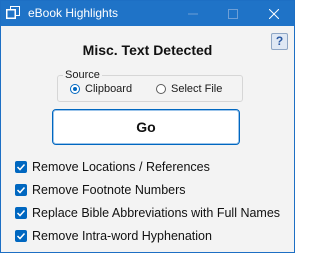 Image resolution: width=320 pixels, height=253 pixels. I want to click on option-label: Remove Intra-word Hyphenation, so click(122, 236).